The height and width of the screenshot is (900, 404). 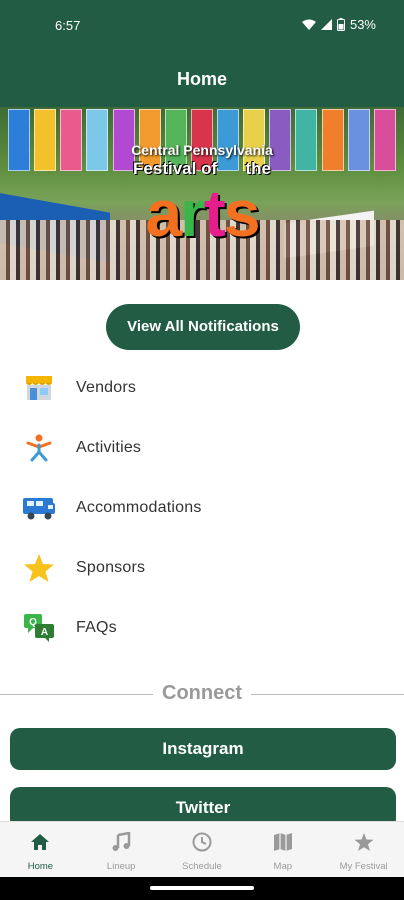 I want to click on menu-item-label: Activities, so click(x=109, y=447).